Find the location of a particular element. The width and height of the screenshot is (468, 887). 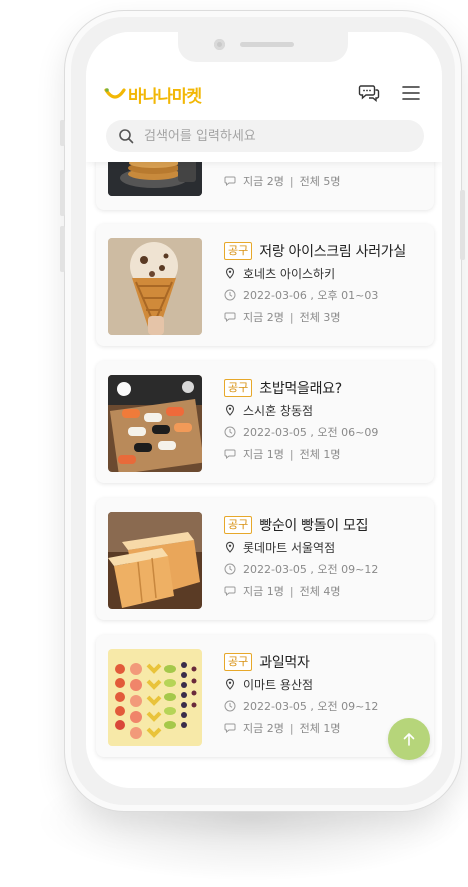

post-title: 과일먹자 is located at coordinates (284, 663).